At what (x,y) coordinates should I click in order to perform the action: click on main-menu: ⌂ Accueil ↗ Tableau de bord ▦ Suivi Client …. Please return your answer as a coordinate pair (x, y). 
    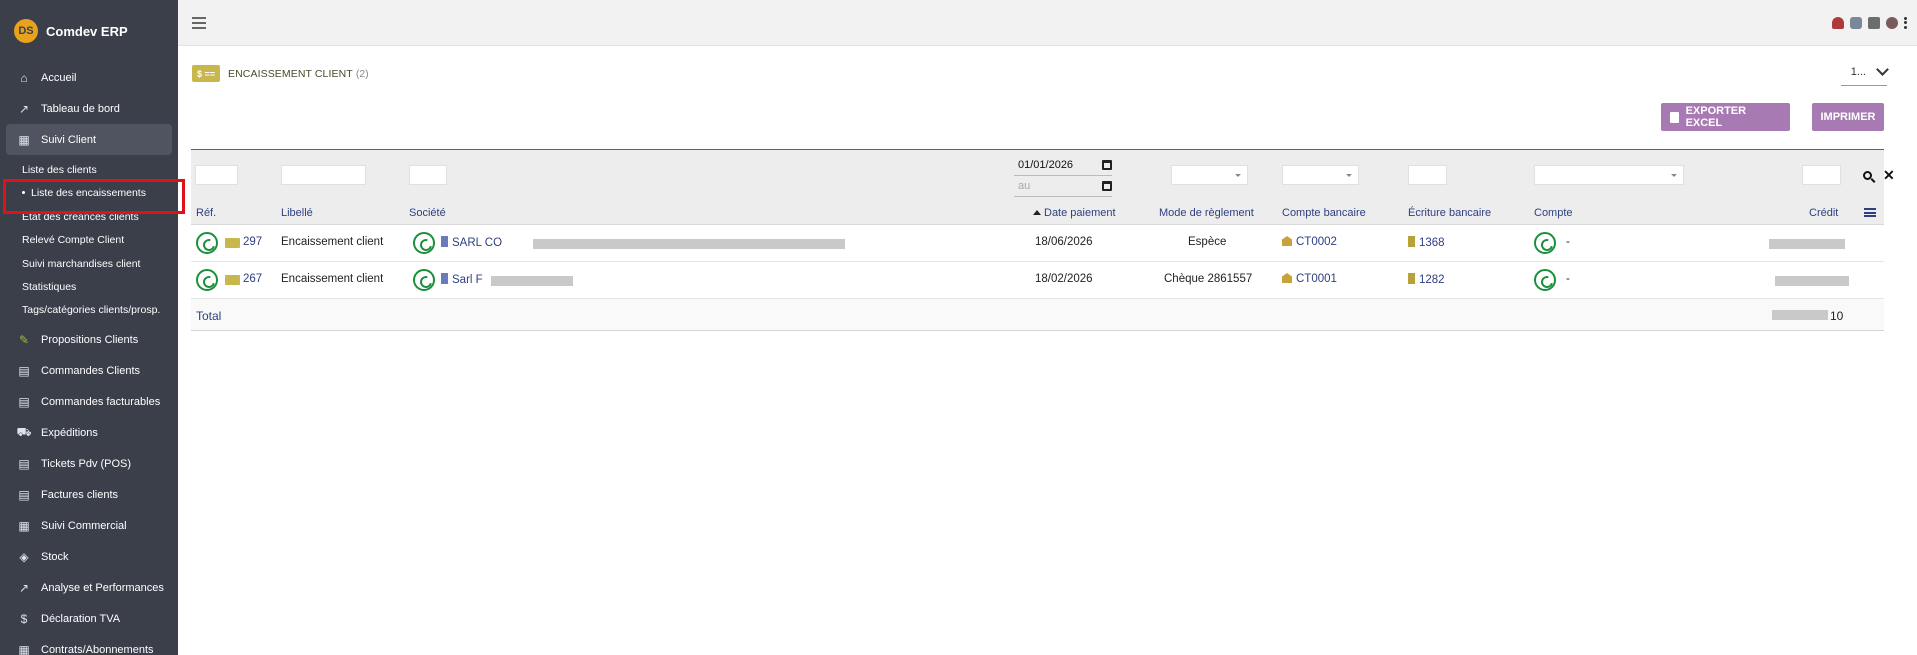
    Looking at the image, I should click on (92, 358).